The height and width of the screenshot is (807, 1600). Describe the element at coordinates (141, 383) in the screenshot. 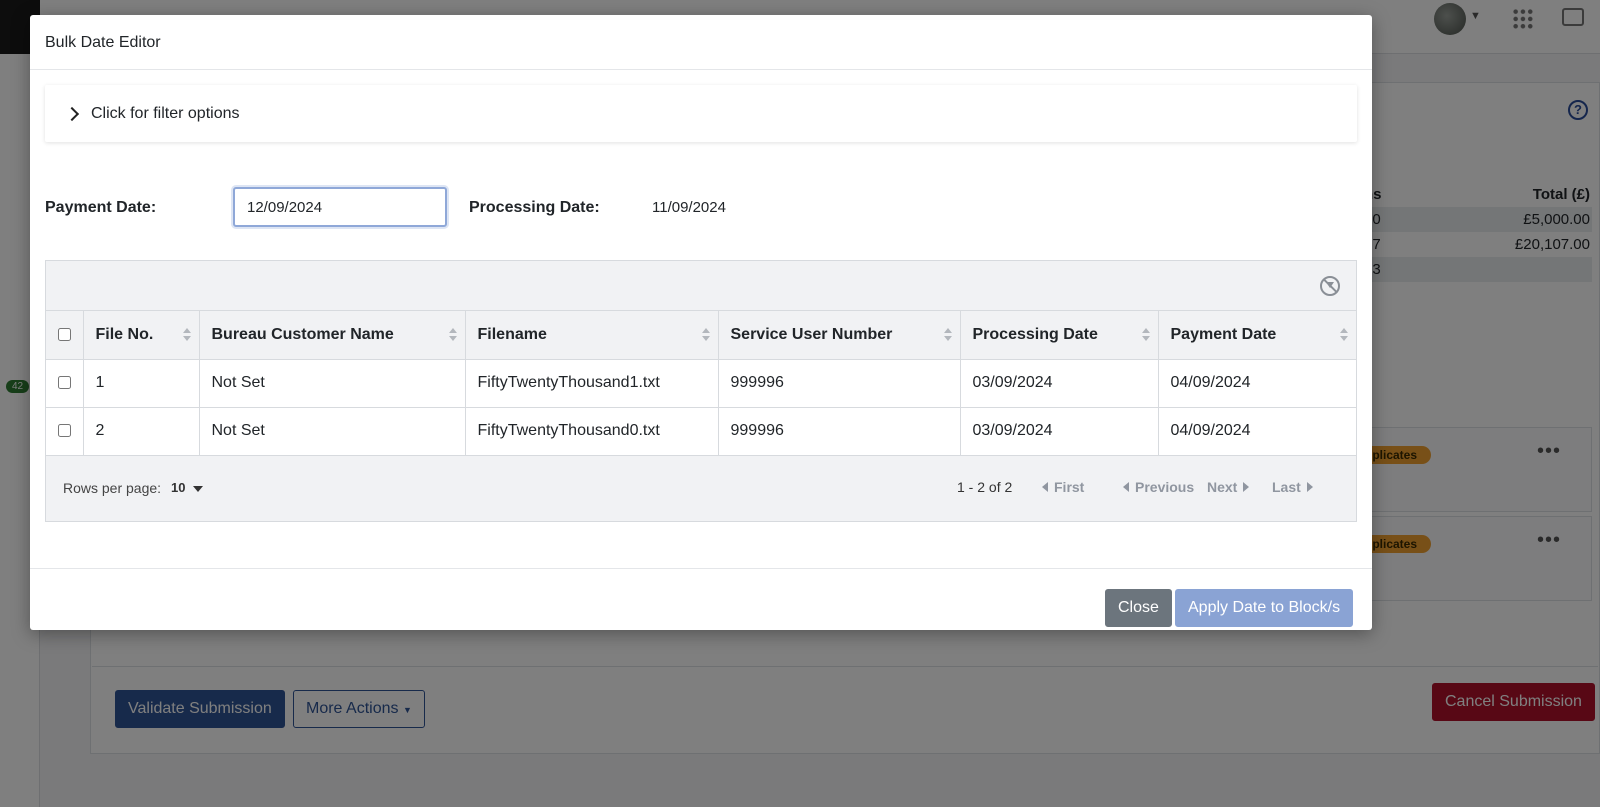

I see `cell-file-no: 1` at that location.